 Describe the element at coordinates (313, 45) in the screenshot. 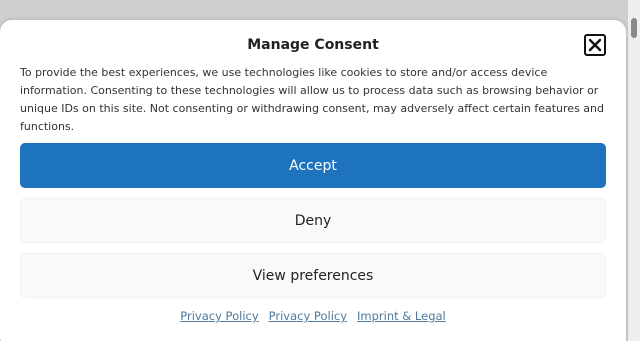

I see `dialog-title: Manage Consent` at that location.